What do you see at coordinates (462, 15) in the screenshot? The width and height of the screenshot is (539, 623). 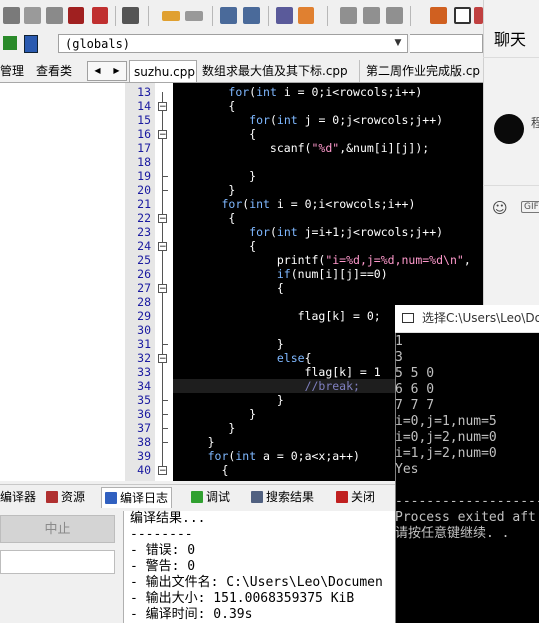 I see `window-icon` at bounding box center [462, 15].